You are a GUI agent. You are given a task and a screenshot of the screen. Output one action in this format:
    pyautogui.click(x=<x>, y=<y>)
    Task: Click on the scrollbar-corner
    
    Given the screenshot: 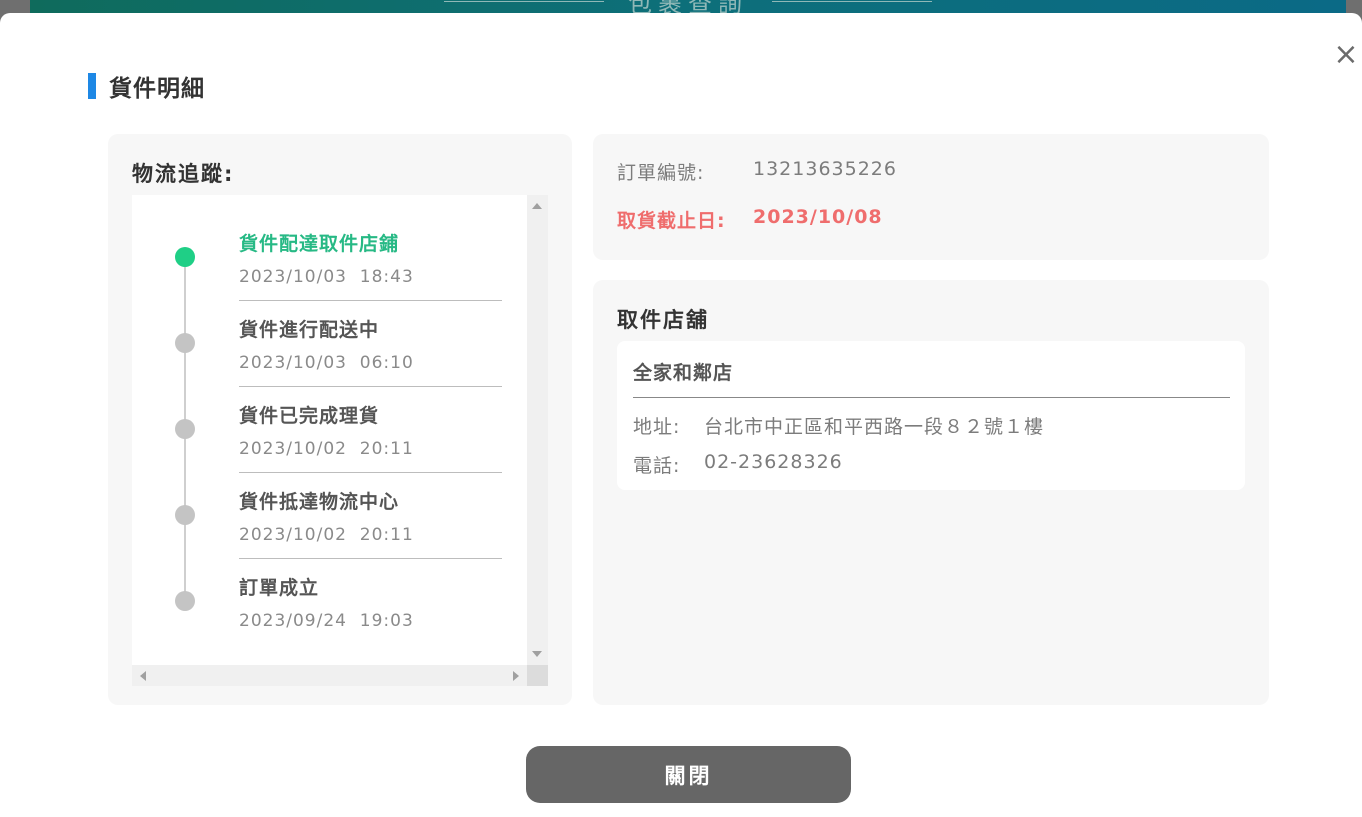 What is the action you would take?
    pyautogui.click(x=537, y=675)
    